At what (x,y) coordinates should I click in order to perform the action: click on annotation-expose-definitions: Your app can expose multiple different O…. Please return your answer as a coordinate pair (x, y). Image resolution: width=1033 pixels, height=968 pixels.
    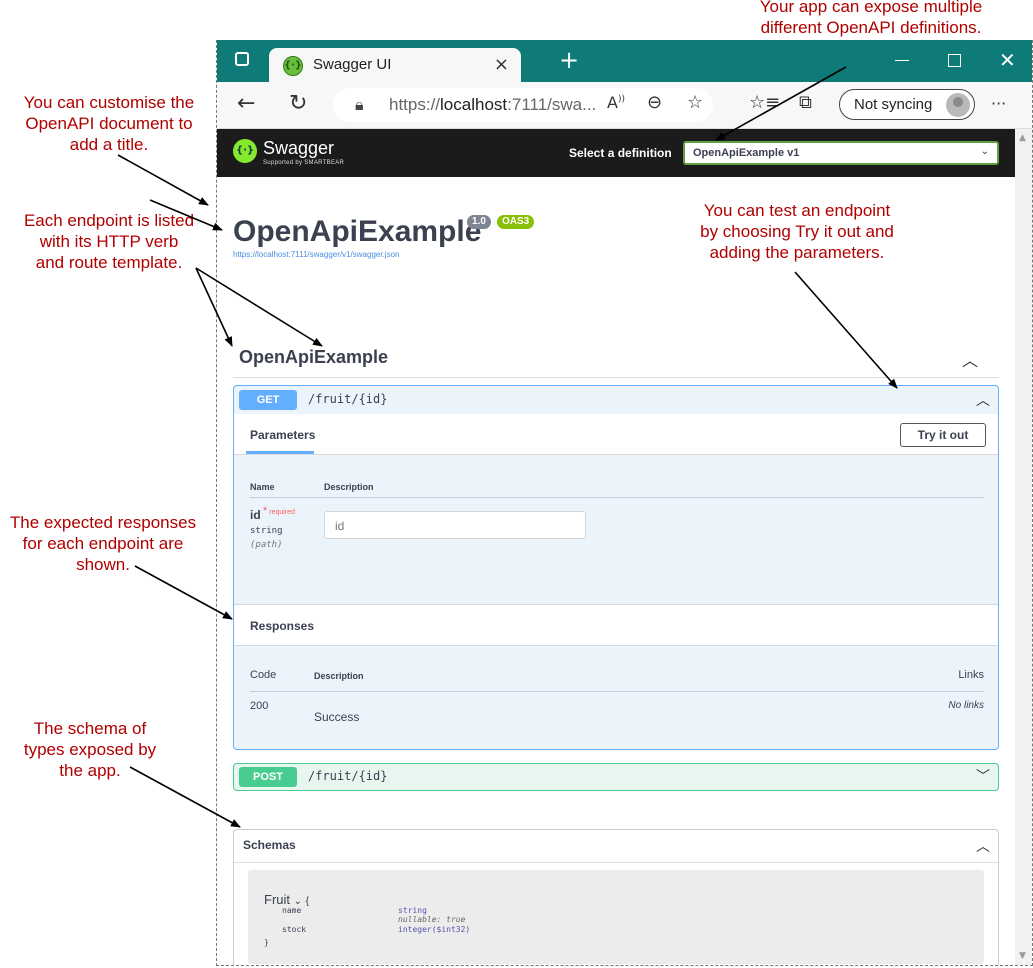
    Looking at the image, I should click on (871, 19).